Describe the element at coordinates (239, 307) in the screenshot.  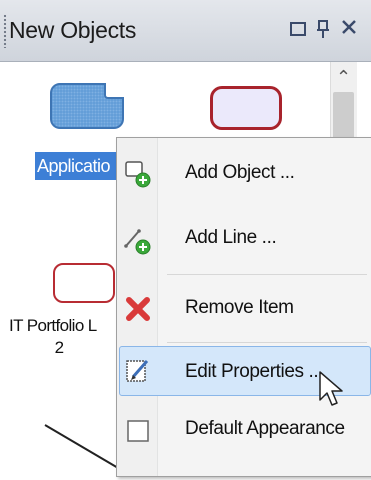
I see `menu-item-label: Remove Item` at that location.